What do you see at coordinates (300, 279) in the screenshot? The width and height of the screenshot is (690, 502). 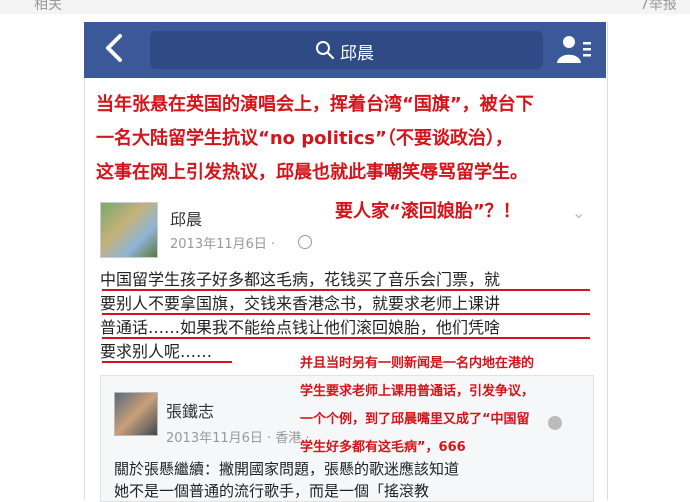 I see `post-body-line: 中国留学生孩子好多都这毛病，花钱买了音乐会门票，就` at bounding box center [300, 279].